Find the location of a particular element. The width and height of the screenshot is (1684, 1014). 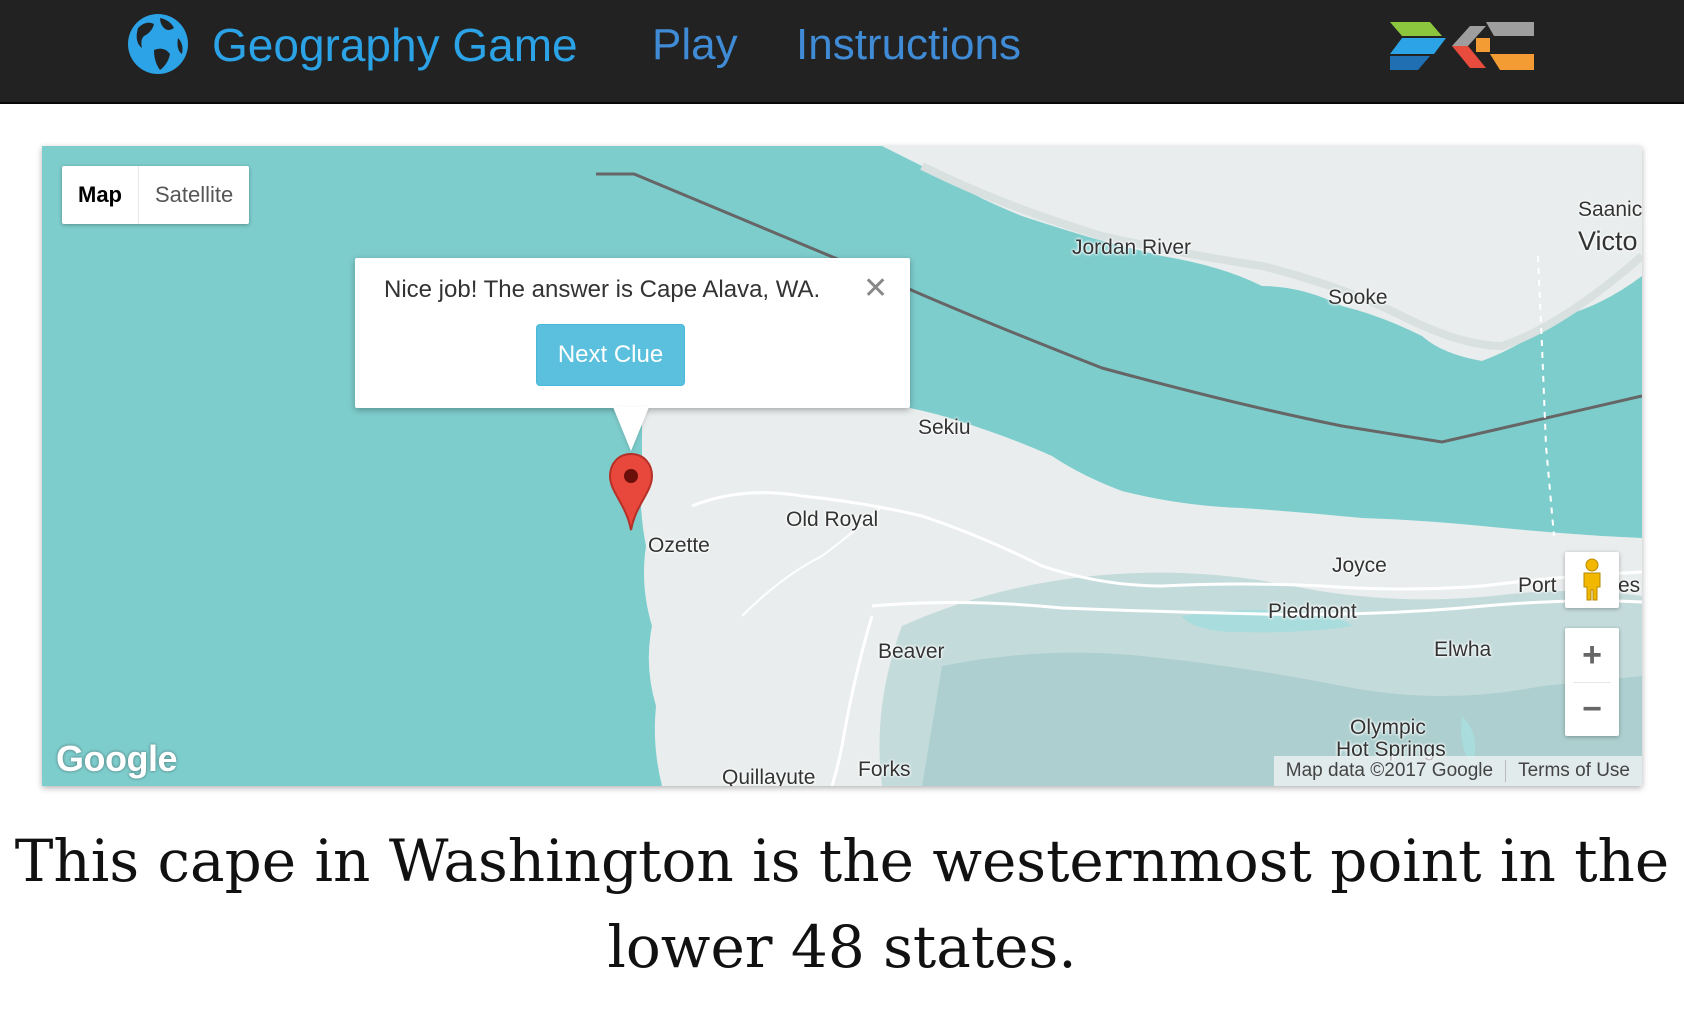

brand-title: Geography Game is located at coordinates (395, 45).